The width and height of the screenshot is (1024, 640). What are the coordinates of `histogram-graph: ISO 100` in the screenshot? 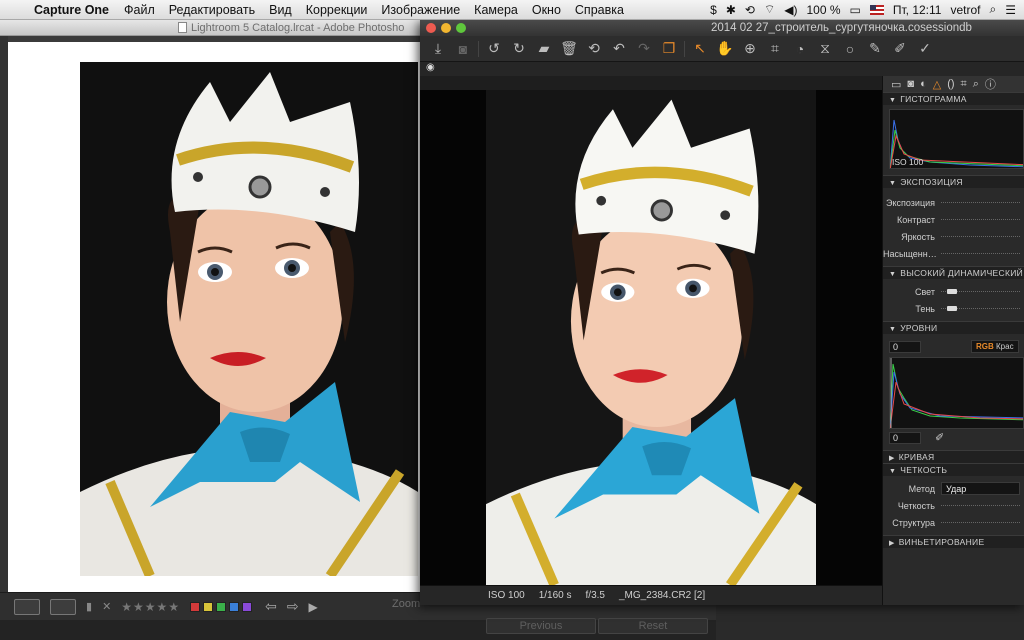 It's located at (956, 139).